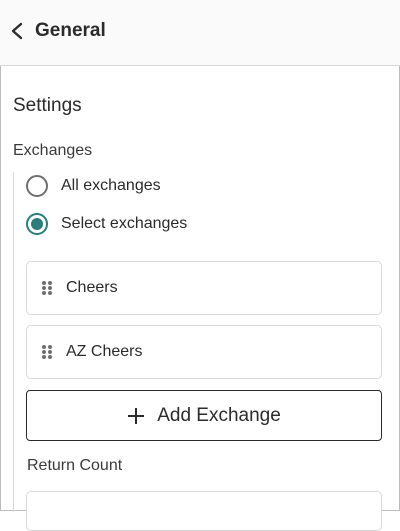 The width and height of the screenshot is (400, 531). Describe the element at coordinates (111, 185) in the screenshot. I see `radio-all-exchanges-label: All exchanges` at that location.